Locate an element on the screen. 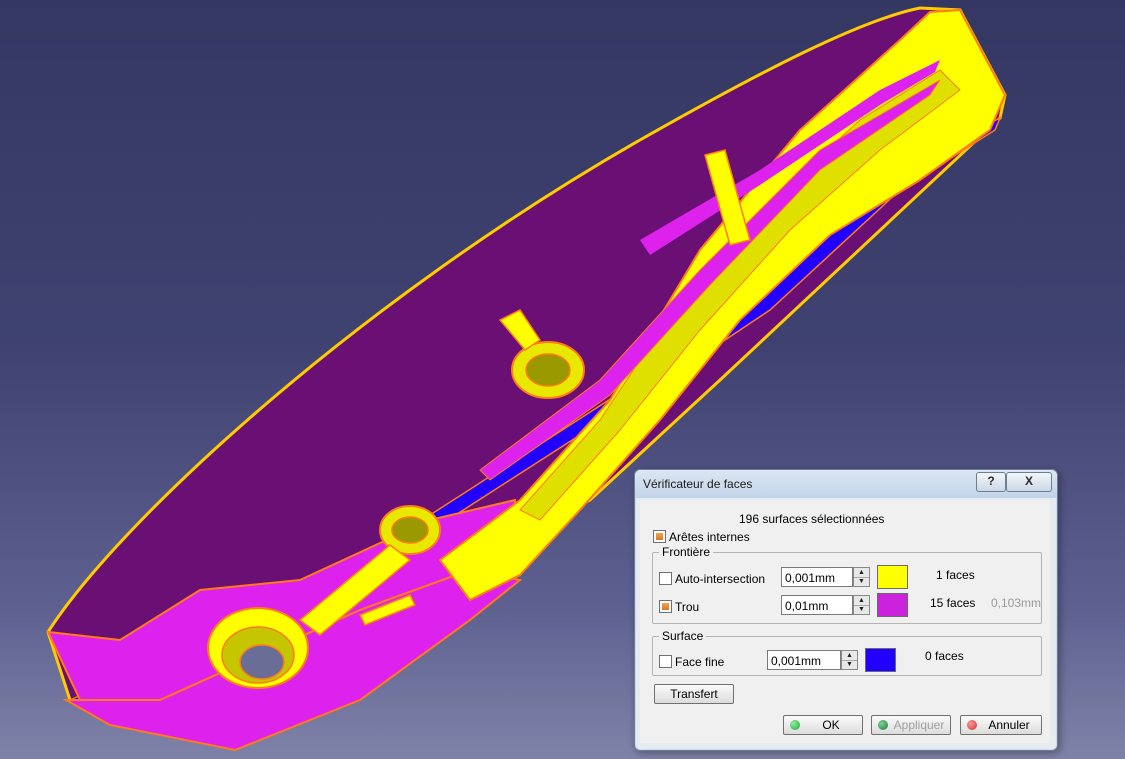 The height and width of the screenshot is (759, 1125). apply-button: Appliquer is located at coordinates (911, 725).